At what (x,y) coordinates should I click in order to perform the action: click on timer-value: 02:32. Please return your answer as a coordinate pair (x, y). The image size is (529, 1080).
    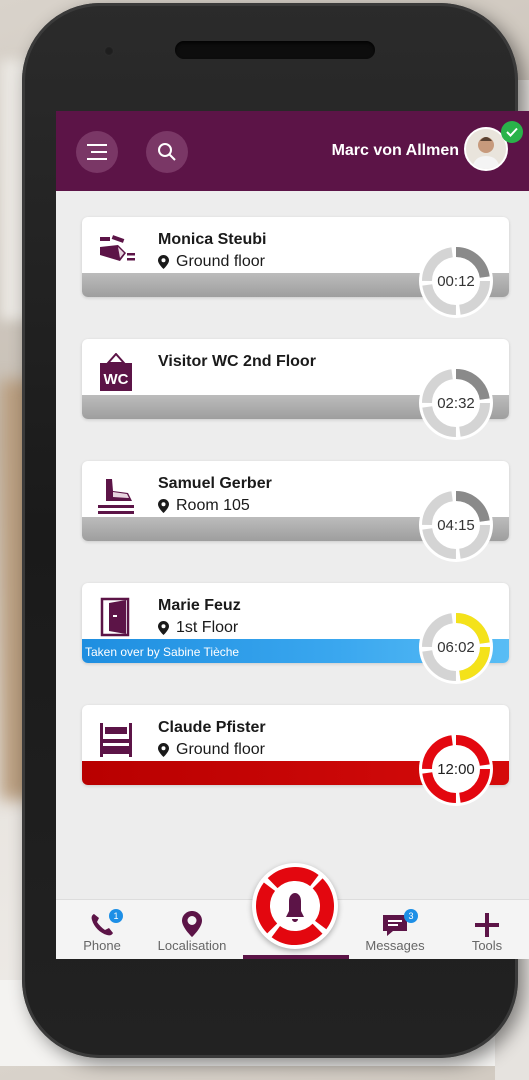
    Looking at the image, I should click on (456, 403).